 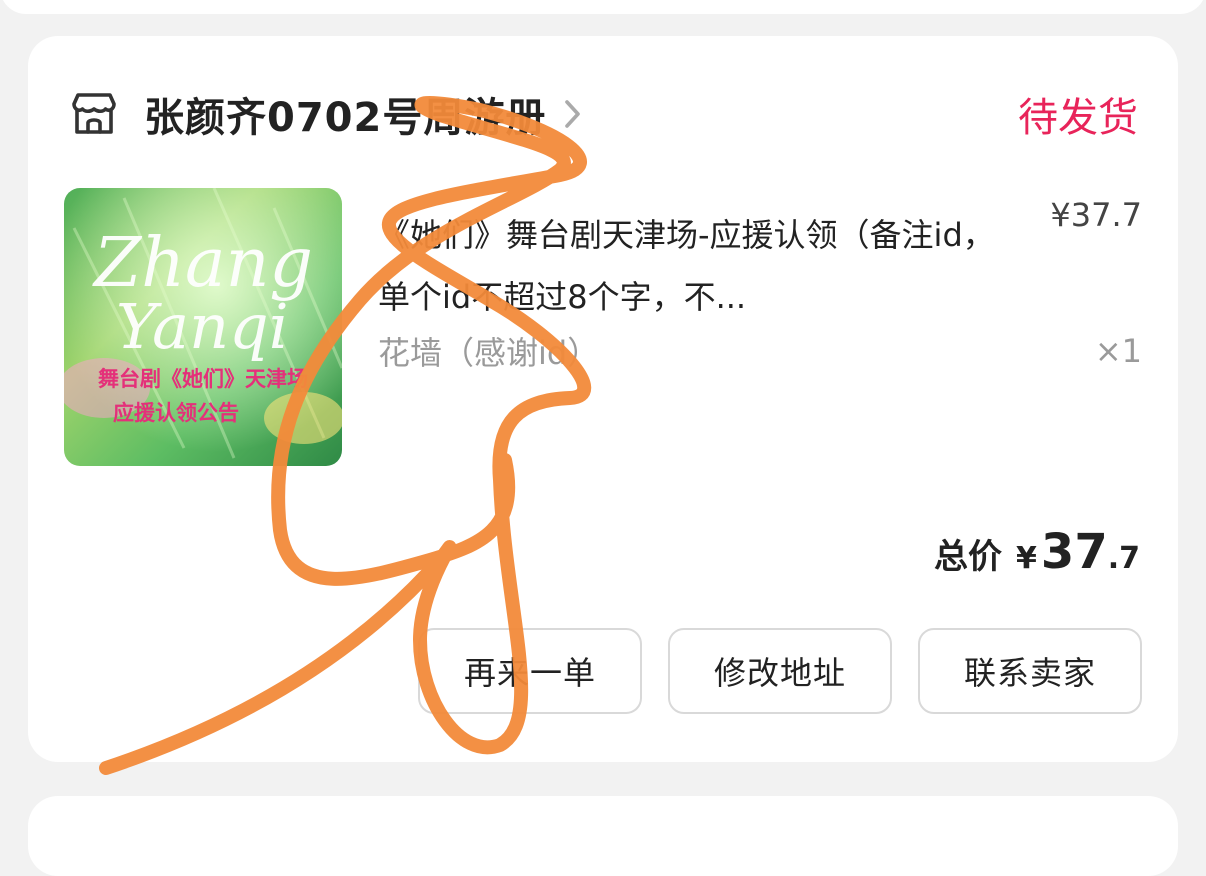 What do you see at coordinates (1078, 118) in the screenshot?
I see `order-status: 待发货` at bounding box center [1078, 118].